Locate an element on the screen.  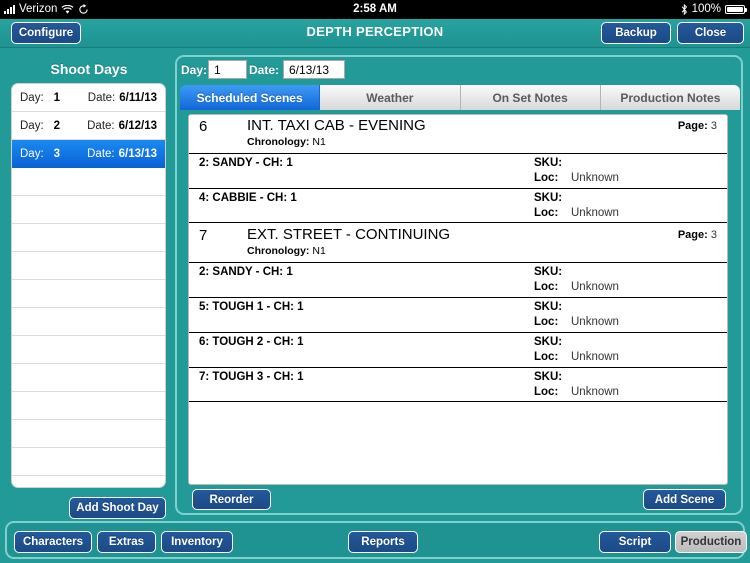
battery-full-icon is located at coordinates (736, 9).